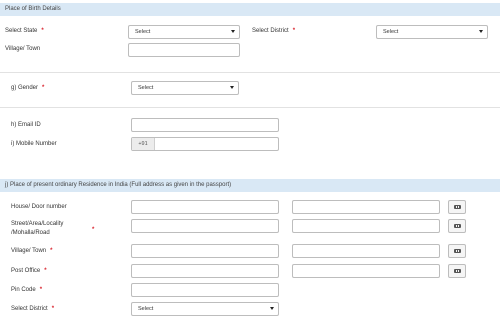 This screenshot has height=320, width=500. I want to click on residence-village-input, so click(205, 251).